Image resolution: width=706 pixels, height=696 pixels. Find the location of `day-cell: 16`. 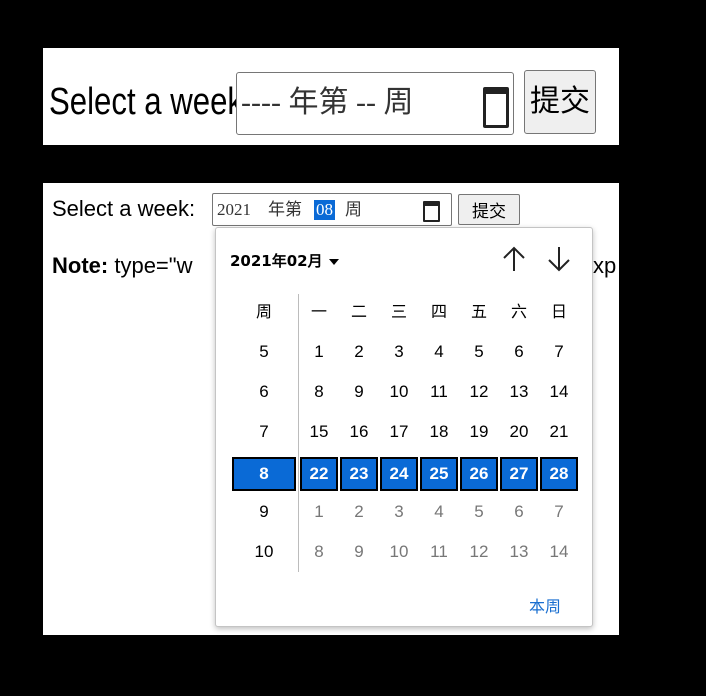

day-cell: 16 is located at coordinates (359, 432).